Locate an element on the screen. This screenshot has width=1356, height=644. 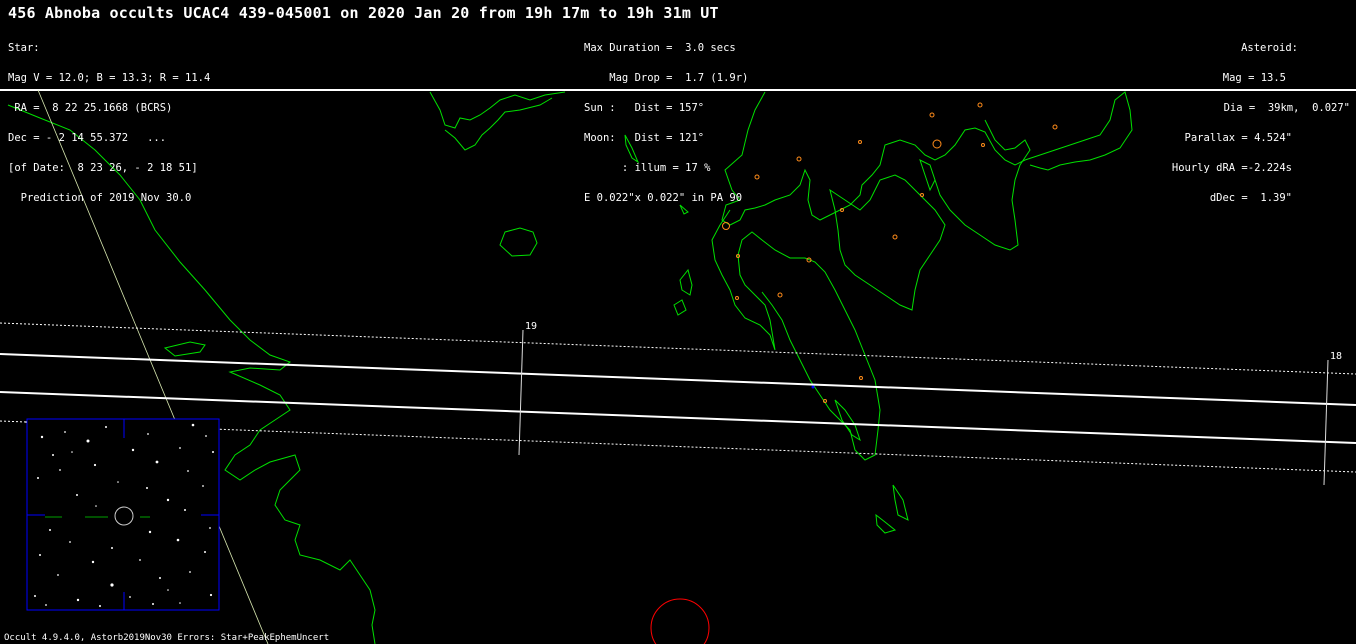
path-limit-north is located at coordinates (678, 379).